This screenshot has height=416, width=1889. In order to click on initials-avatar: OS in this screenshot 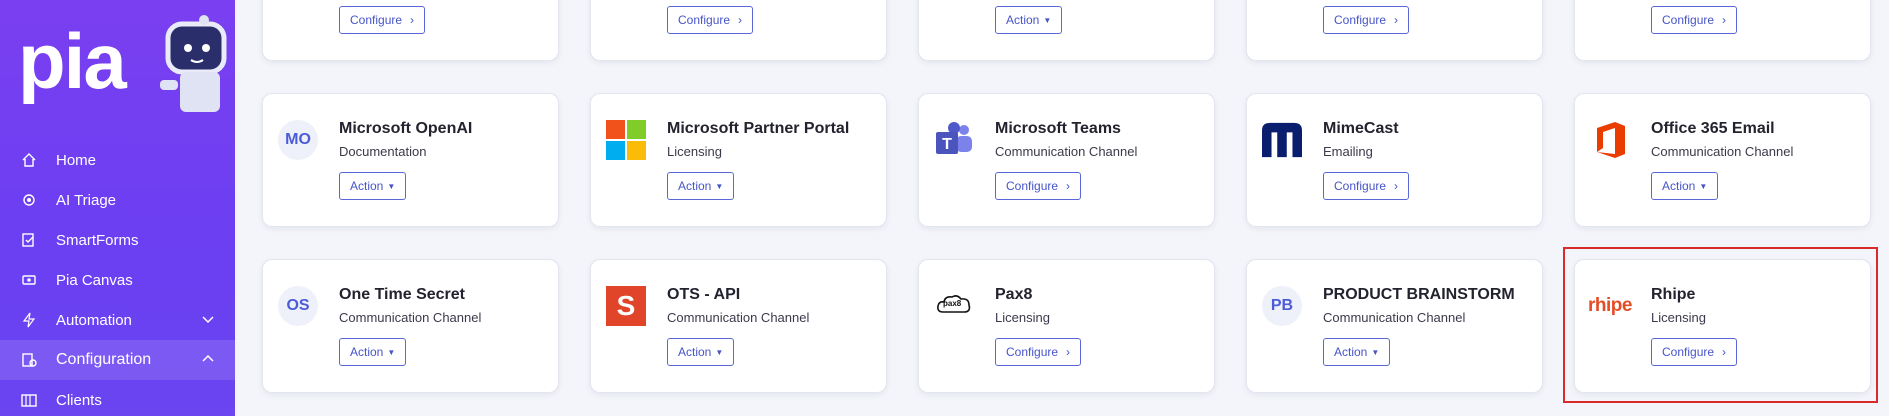, I will do `click(298, 306)`.